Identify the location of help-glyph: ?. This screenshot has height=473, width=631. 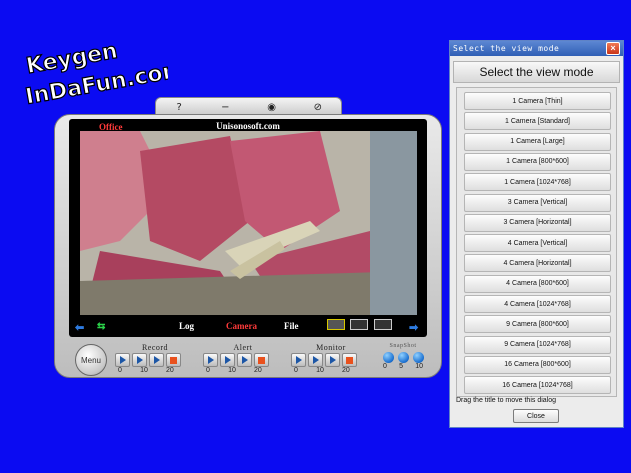
(179, 107).